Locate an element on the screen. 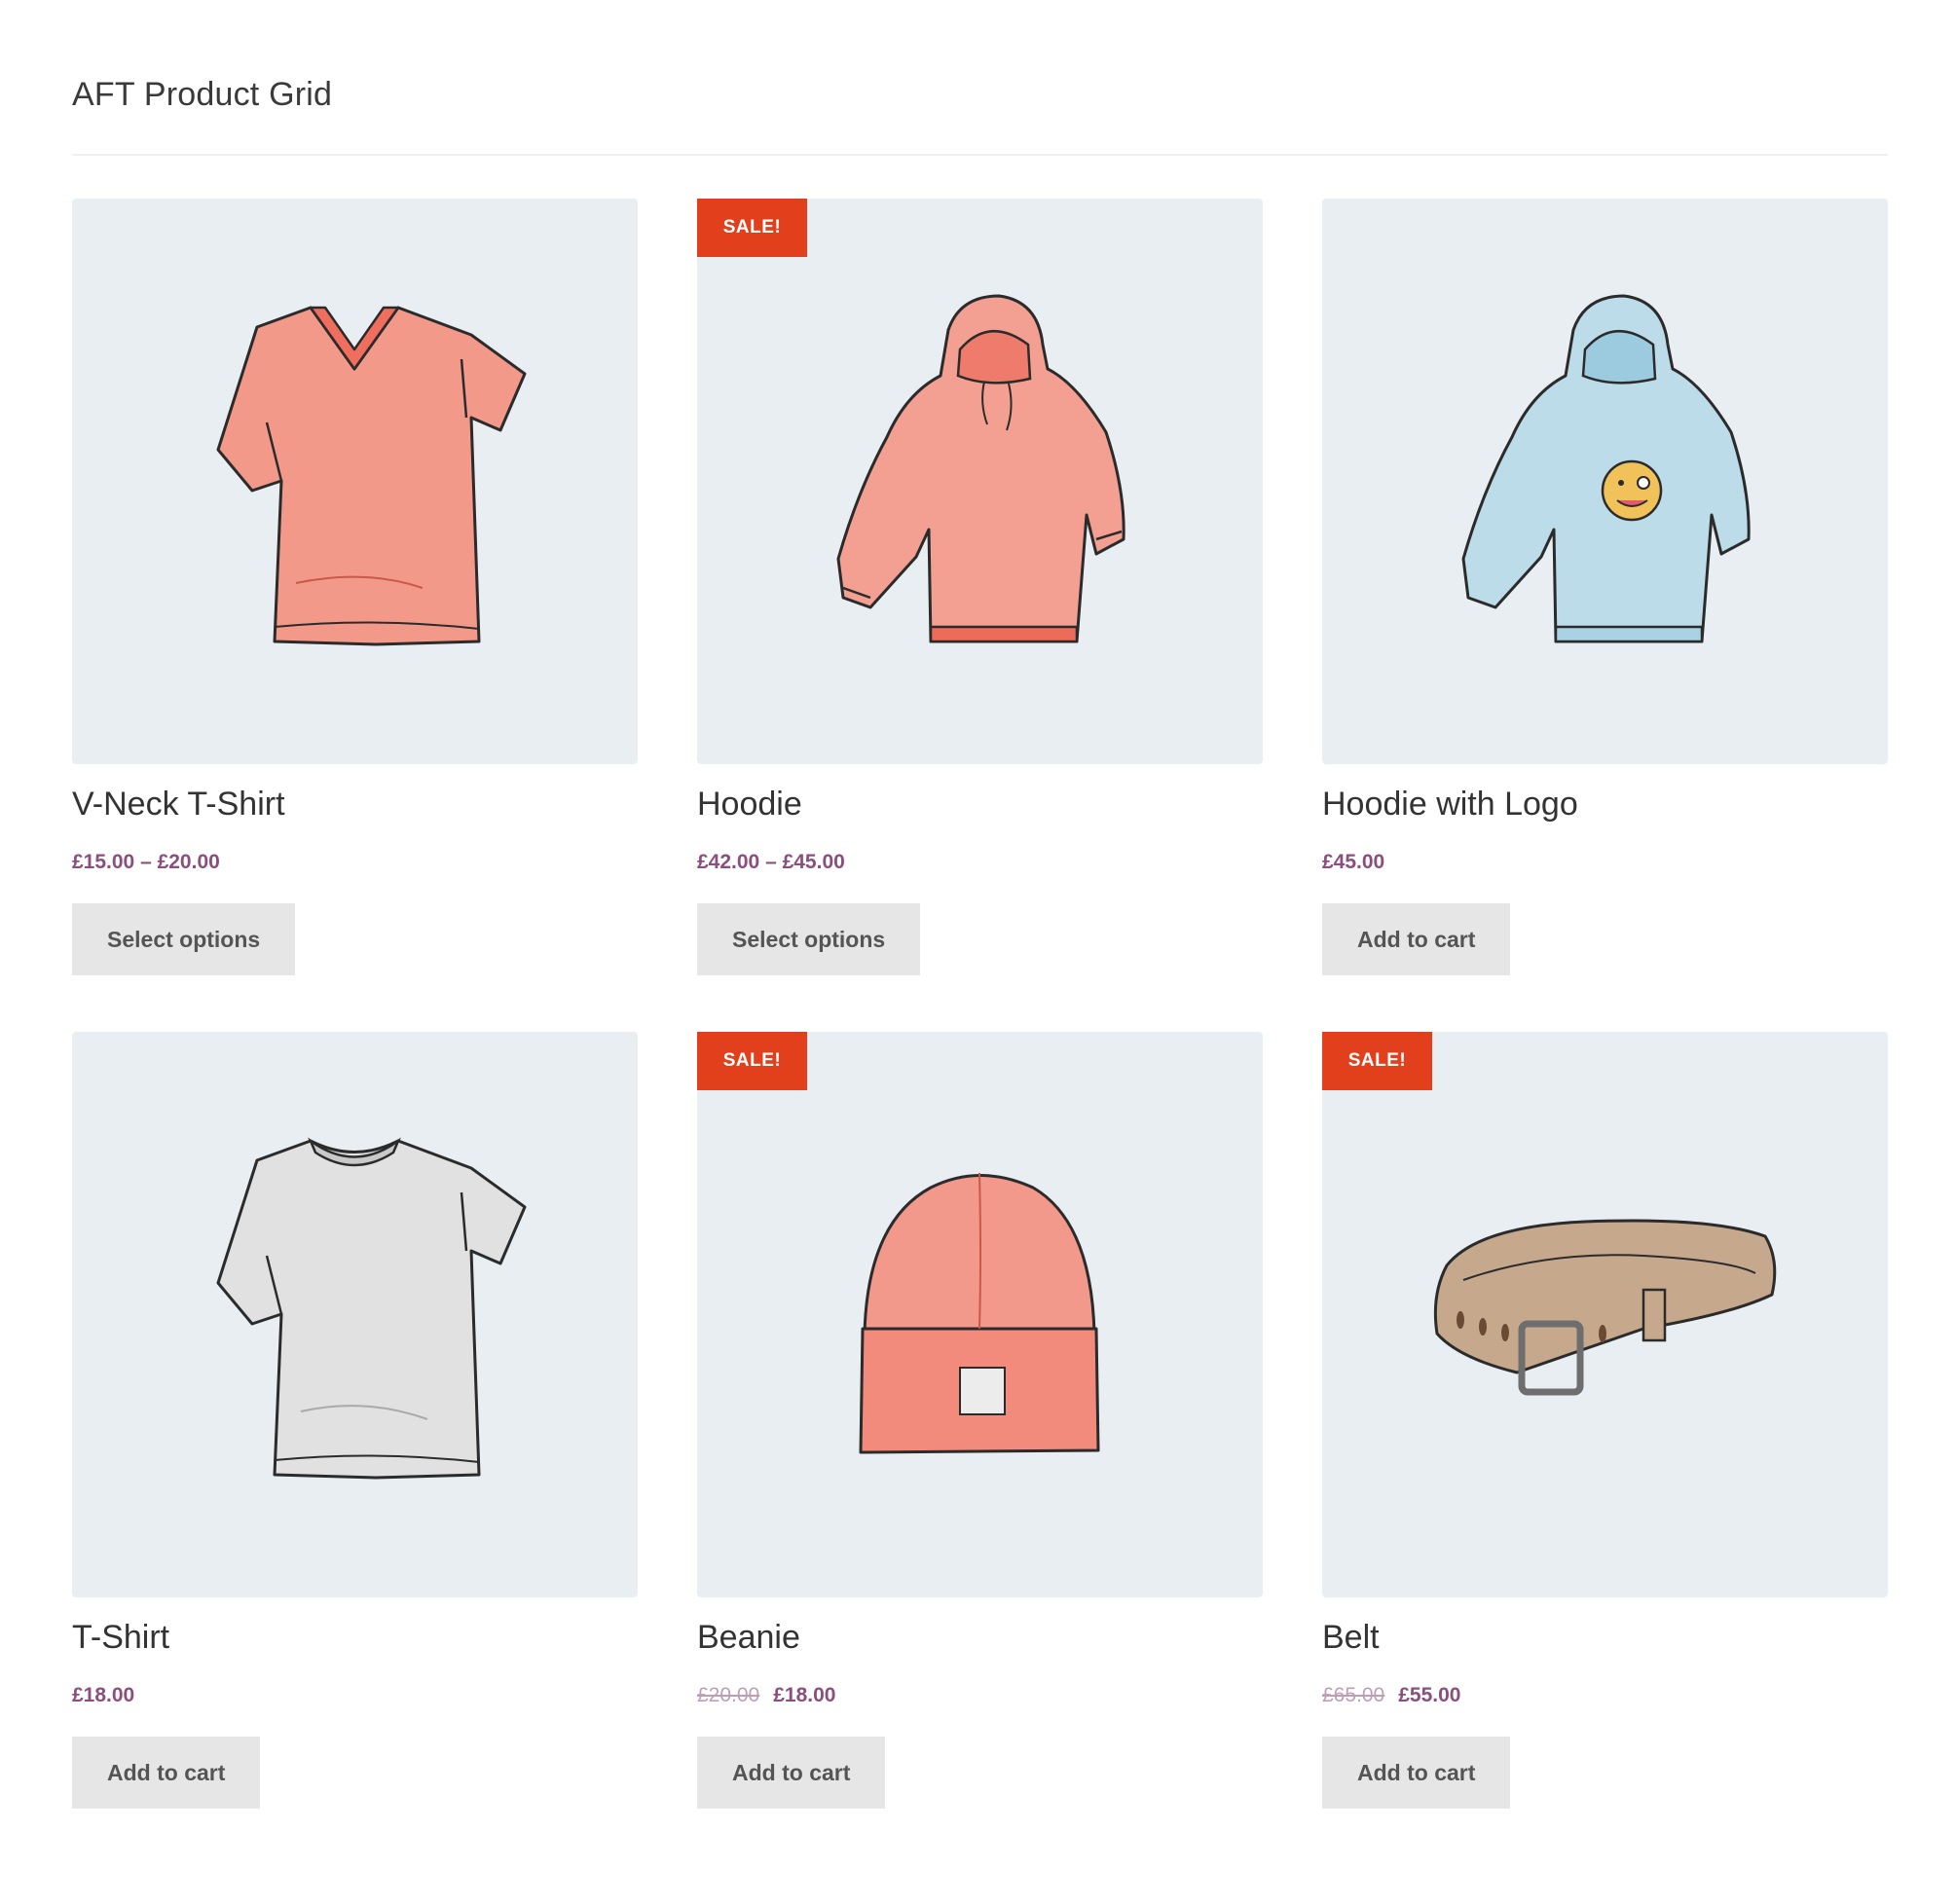  product-name: Beanie is located at coordinates (748, 1638).